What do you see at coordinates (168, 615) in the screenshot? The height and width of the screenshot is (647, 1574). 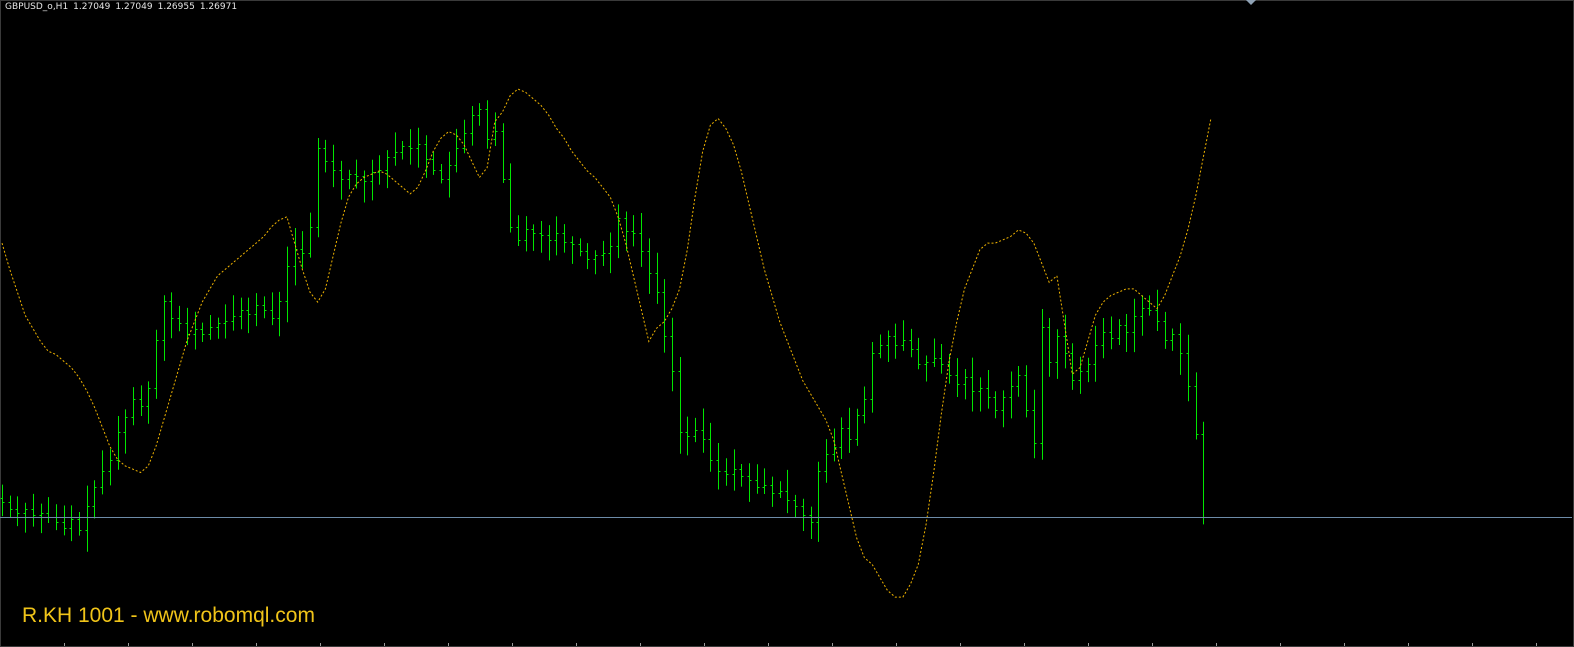 I see `watermark-text: R.KH 1001 - www.robomql.com` at bounding box center [168, 615].